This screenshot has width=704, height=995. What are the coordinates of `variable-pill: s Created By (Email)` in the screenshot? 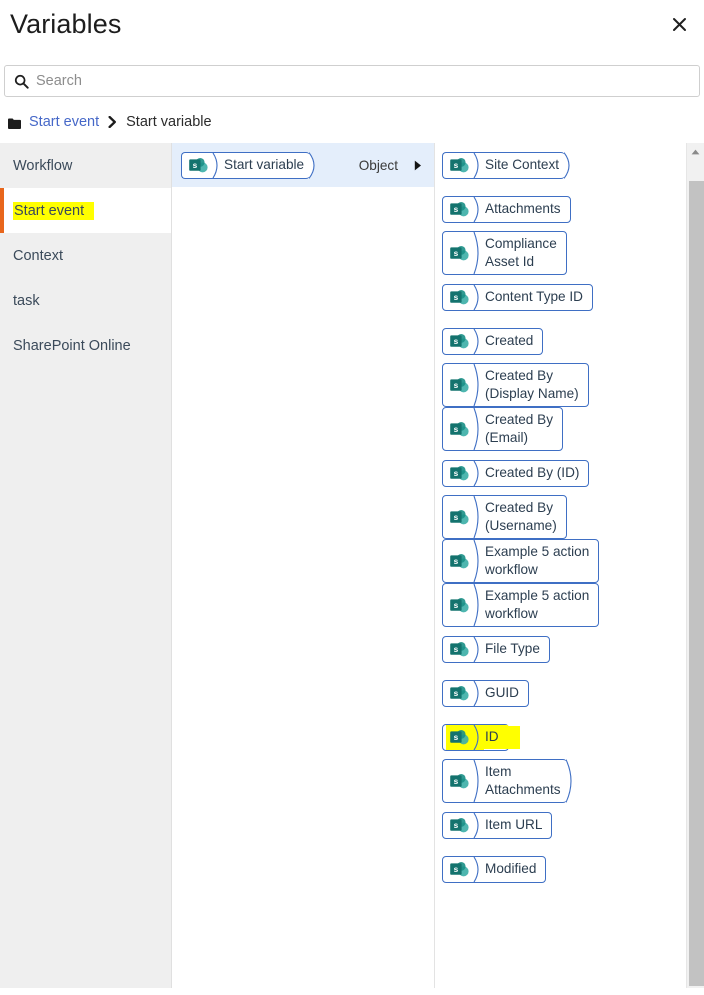 It's located at (503, 429).